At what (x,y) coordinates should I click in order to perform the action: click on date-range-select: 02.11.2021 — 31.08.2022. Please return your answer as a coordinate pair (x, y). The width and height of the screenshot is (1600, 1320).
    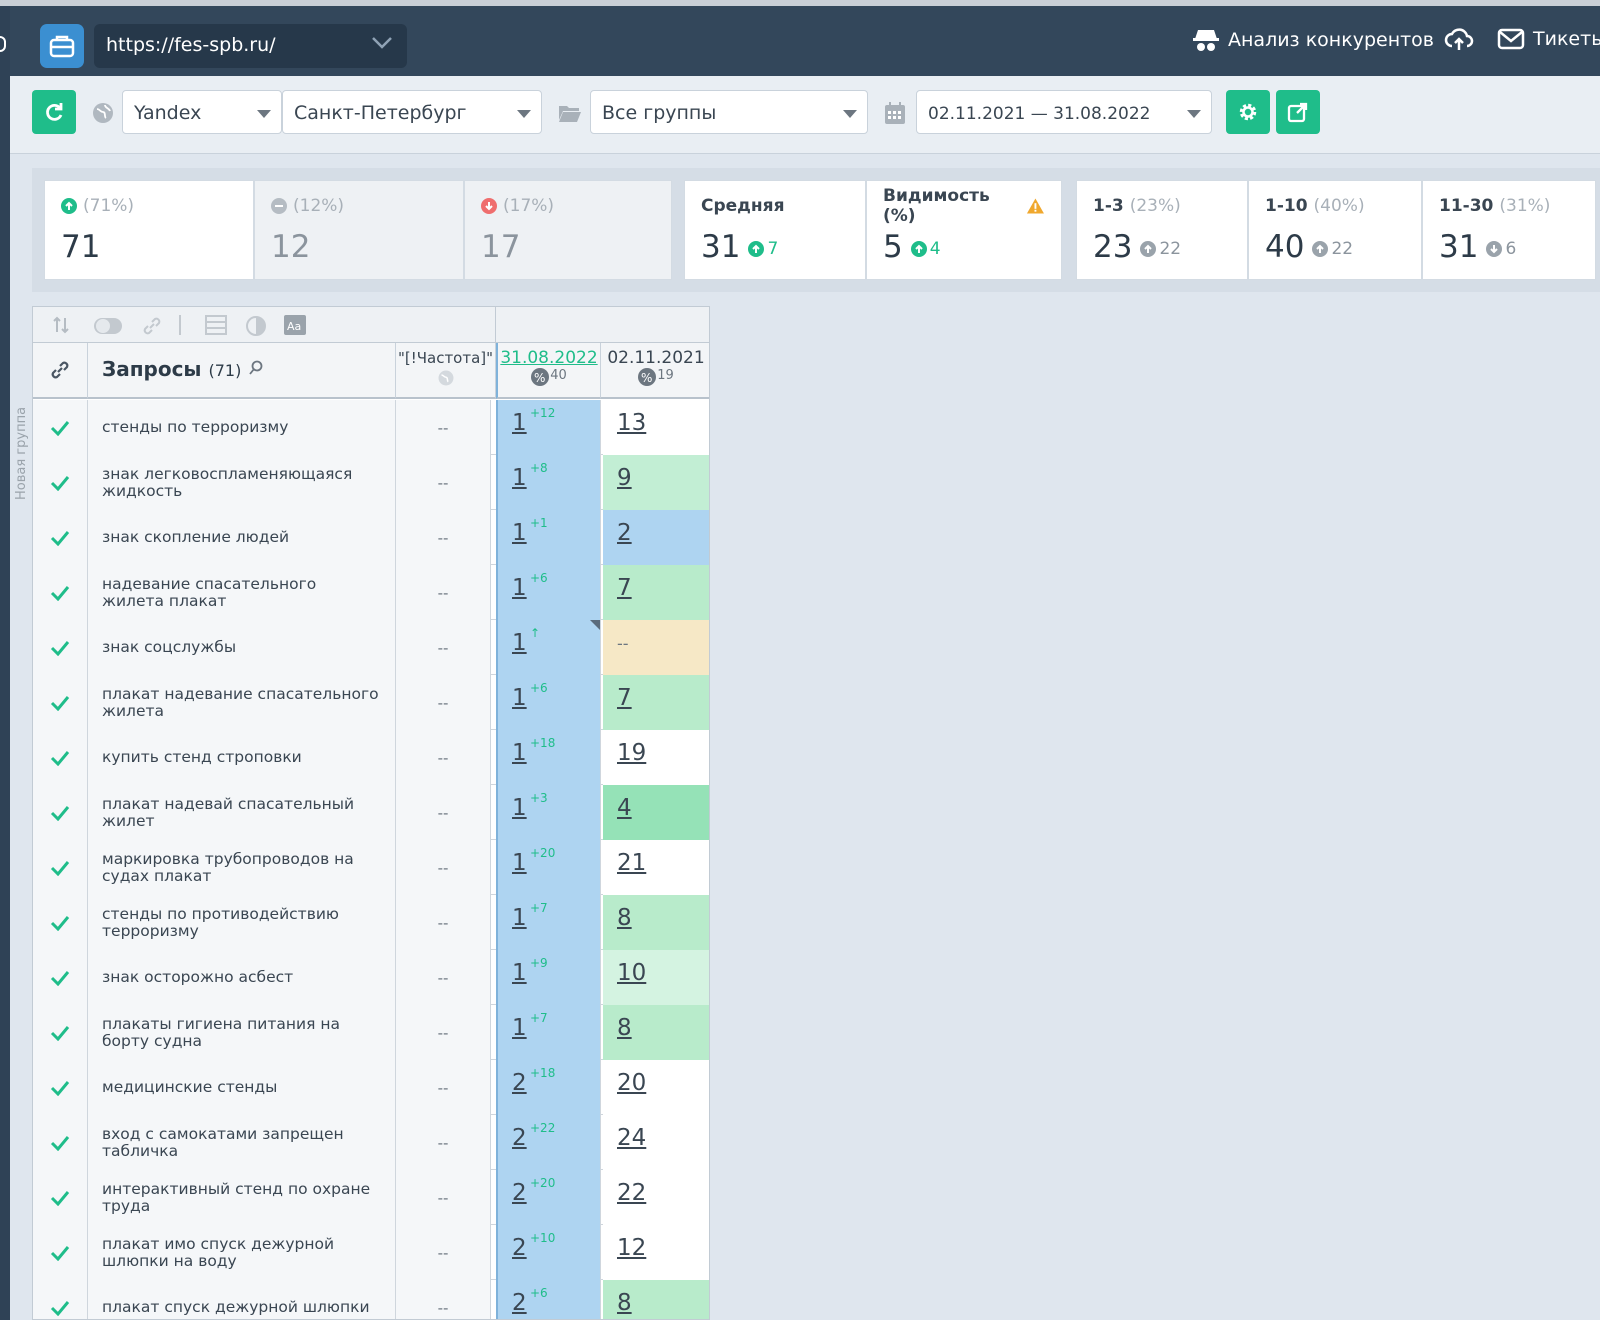
    Looking at the image, I should click on (1064, 112).